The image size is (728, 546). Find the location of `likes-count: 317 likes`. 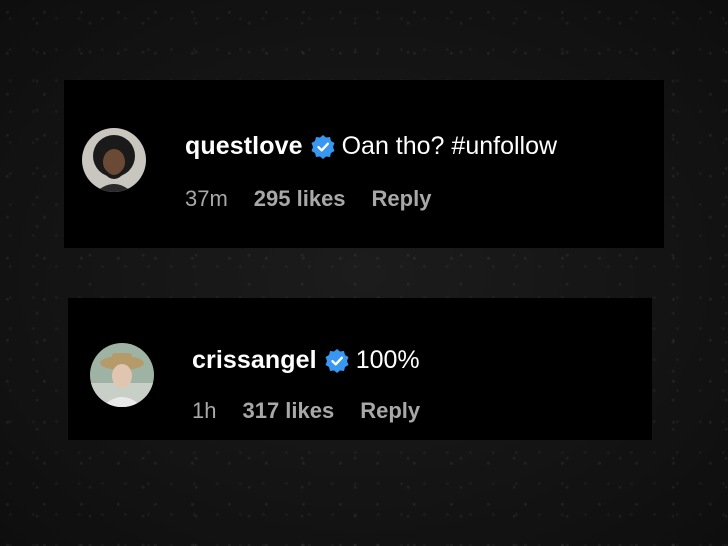

likes-count: 317 likes is located at coordinates (288, 411).